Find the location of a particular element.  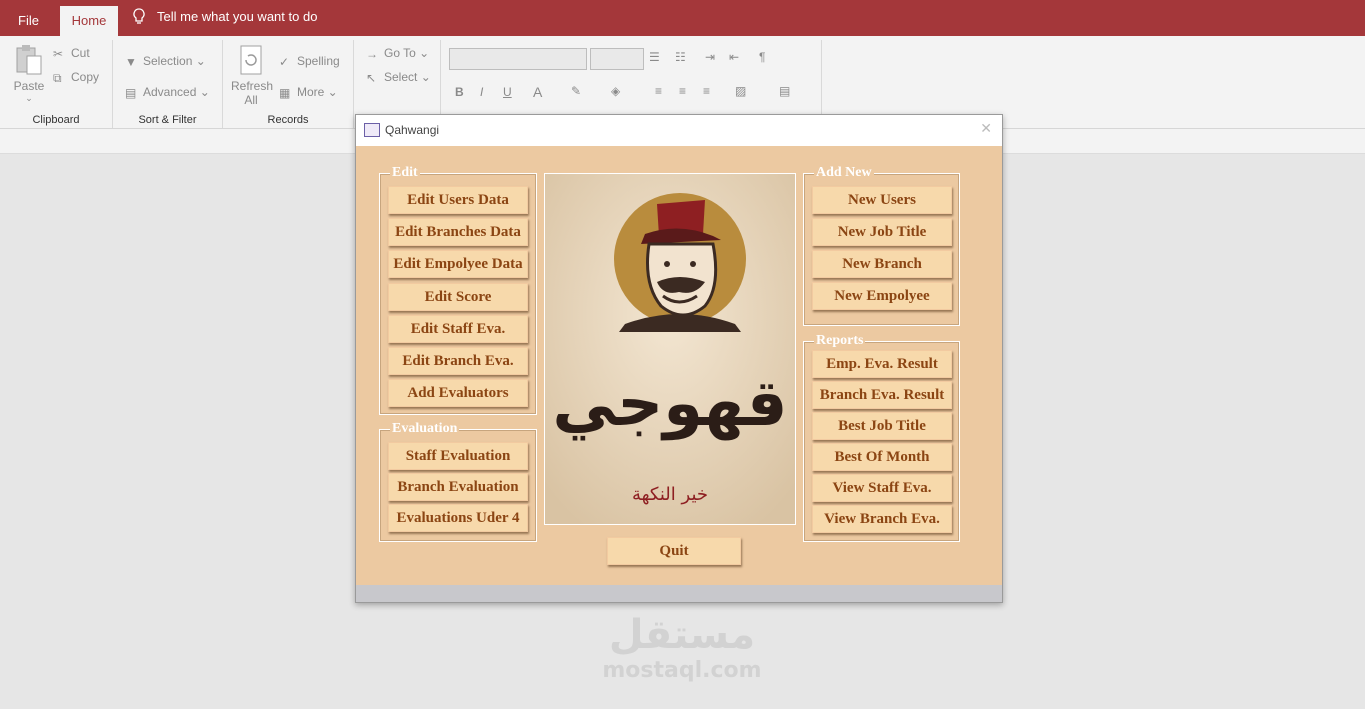

align-left-icon: ≡ is located at coordinates (658, 91).